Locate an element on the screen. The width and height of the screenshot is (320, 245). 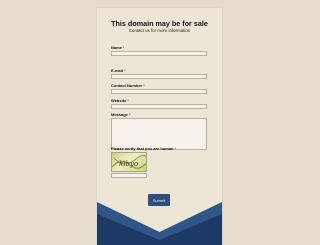
website-label: Website* is located at coordinates (120, 100).